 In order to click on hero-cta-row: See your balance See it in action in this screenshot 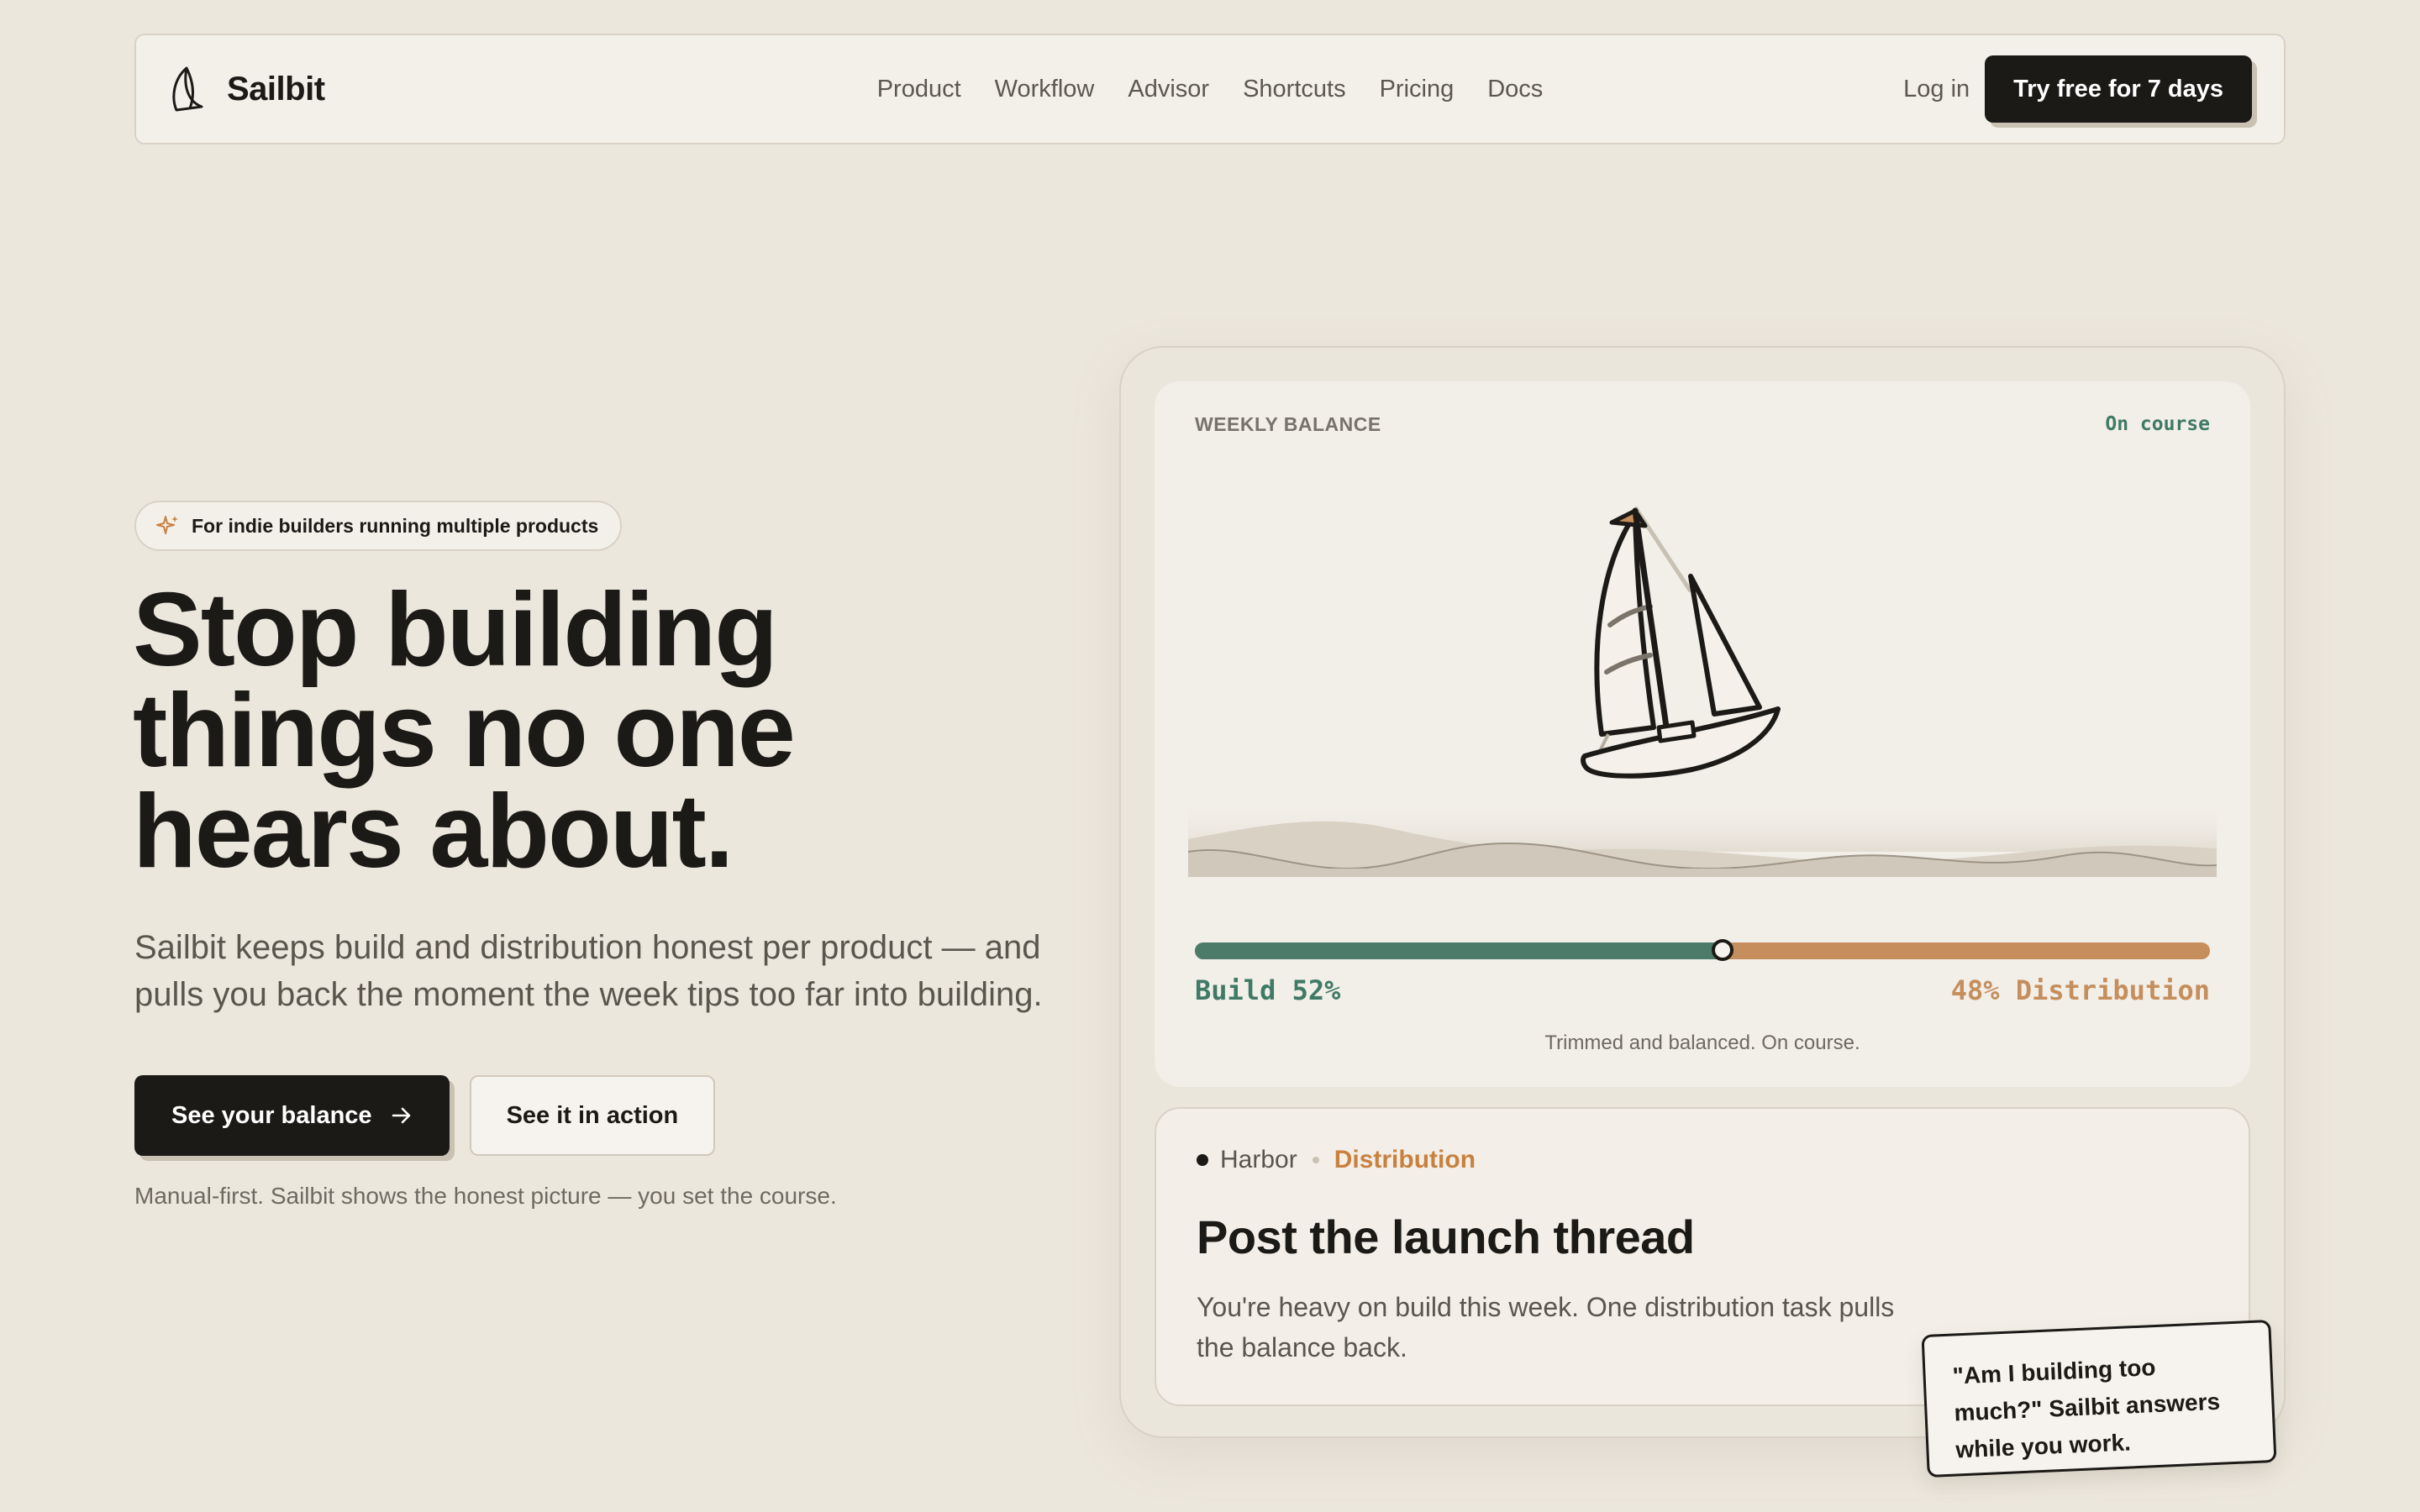, I will do `click(425, 1115)`.